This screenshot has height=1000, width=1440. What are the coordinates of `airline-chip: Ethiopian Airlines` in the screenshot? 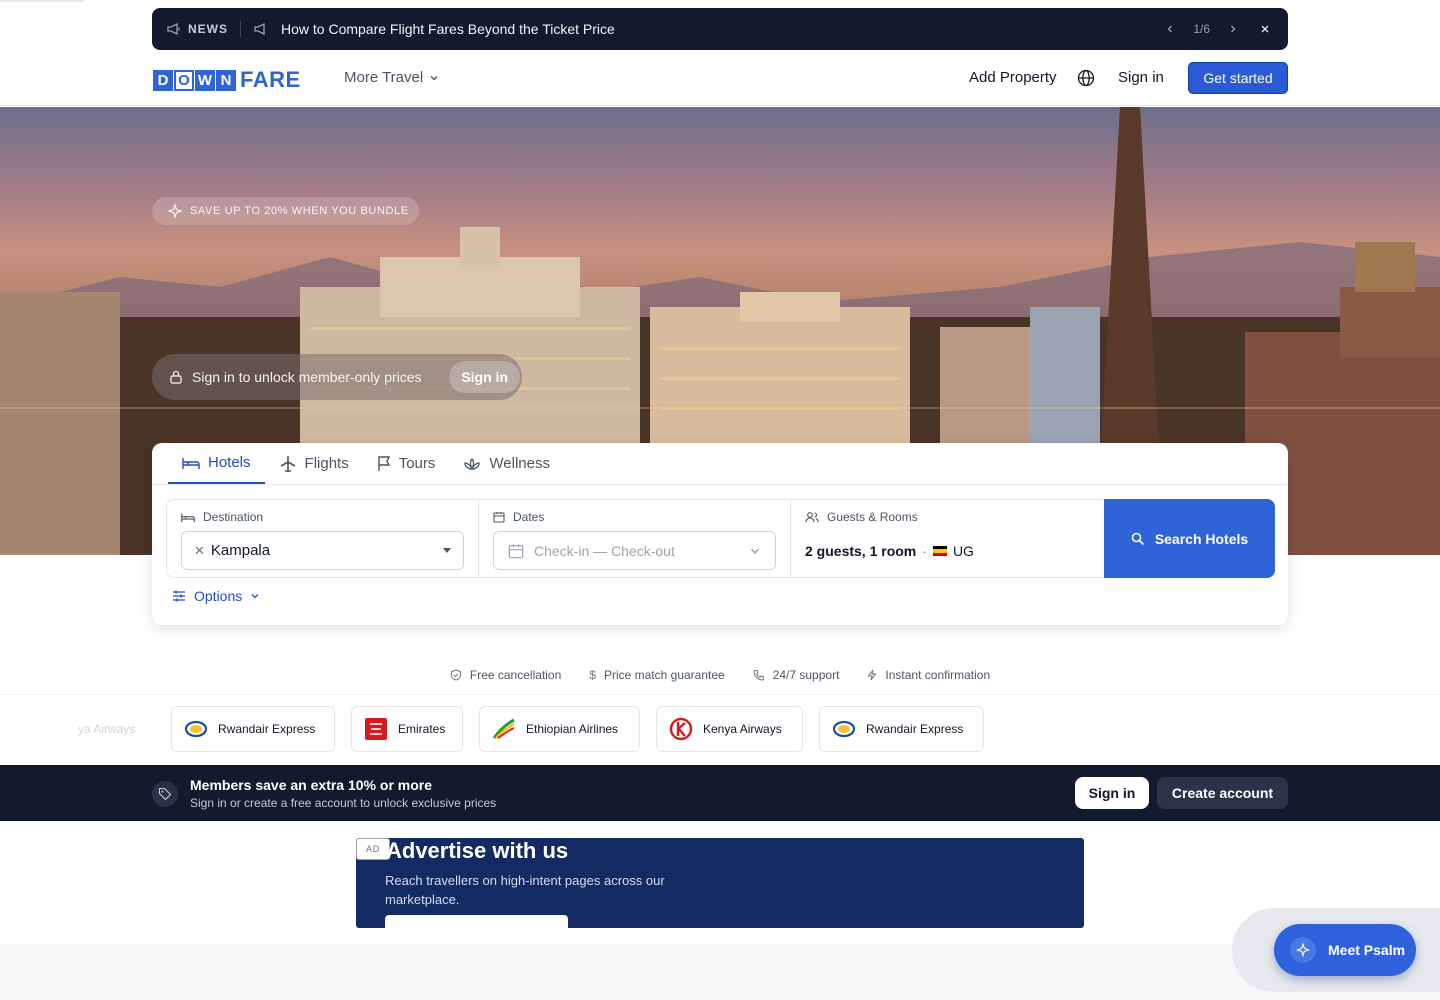 It's located at (559, 729).